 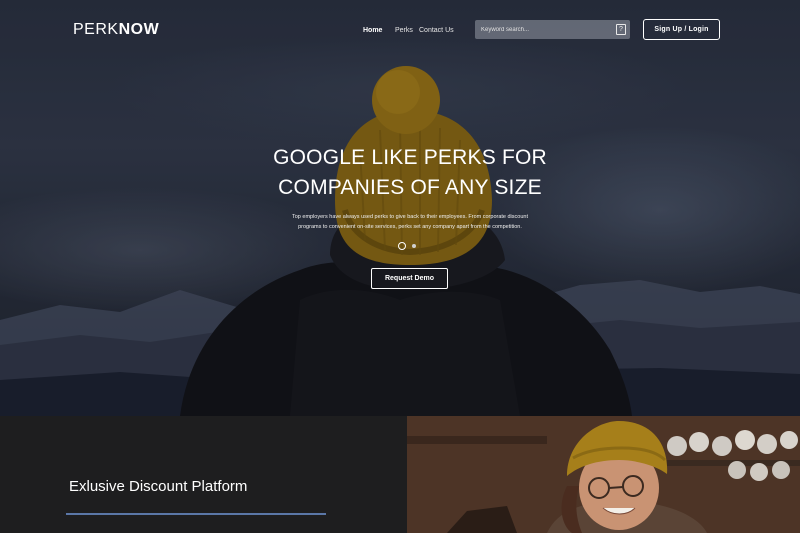 I want to click on nav-perks: Perks, so click(x=404, y=30).